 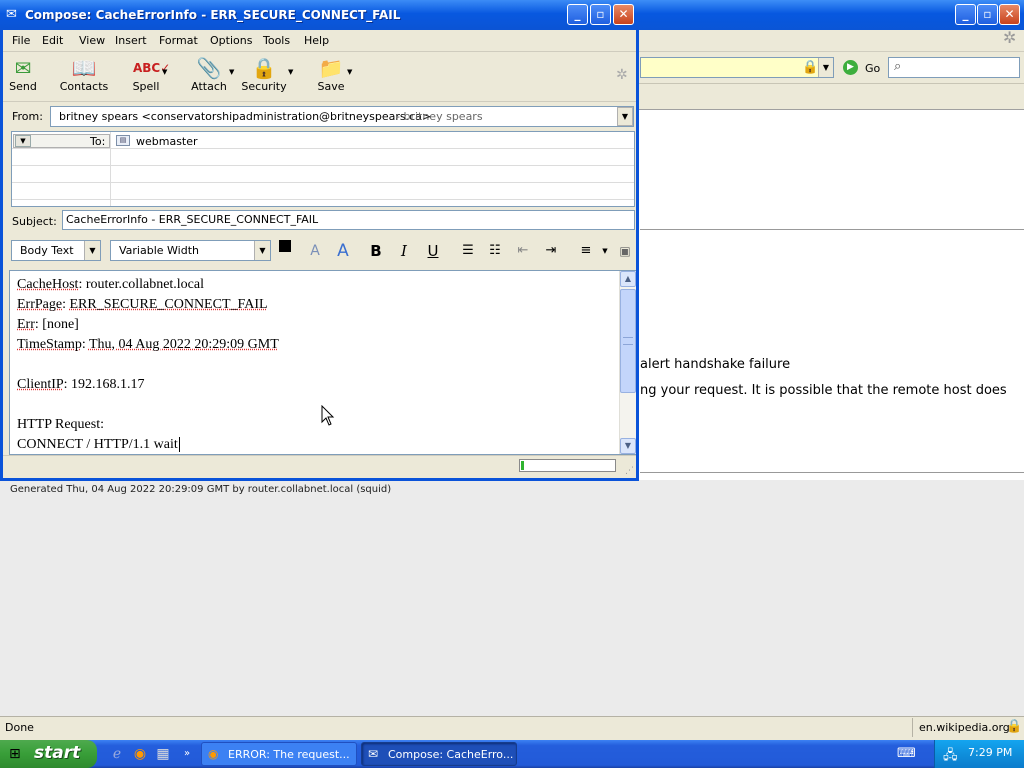 What do you see at coordinates (117, 754) in the screenshot?
I see `ie-icon: ℯ` at bounding box center [117, 754].